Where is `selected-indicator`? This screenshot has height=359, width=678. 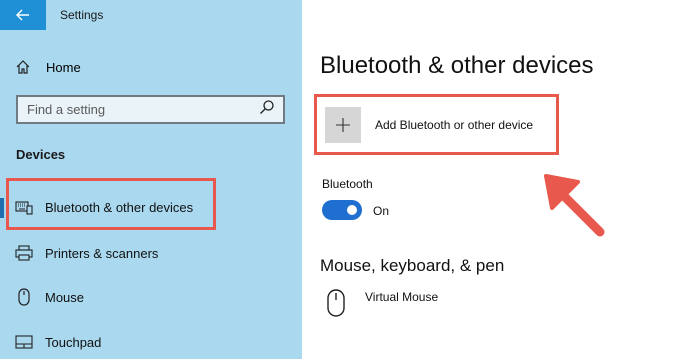 selected-indicator is located at coordinates (2, 208).